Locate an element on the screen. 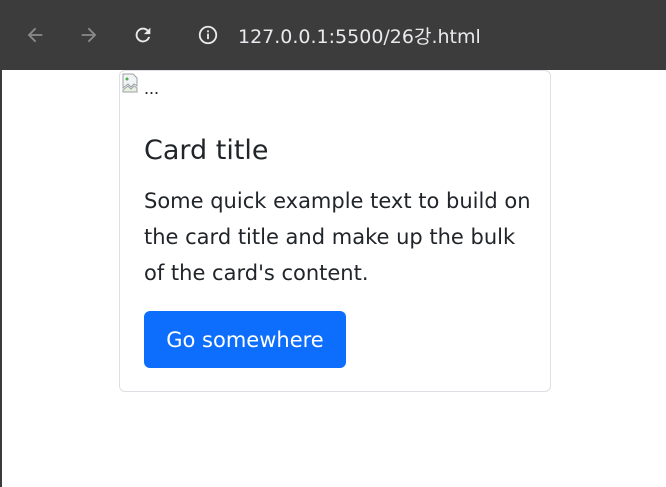  reload-button is located at coordinates (143, 35).